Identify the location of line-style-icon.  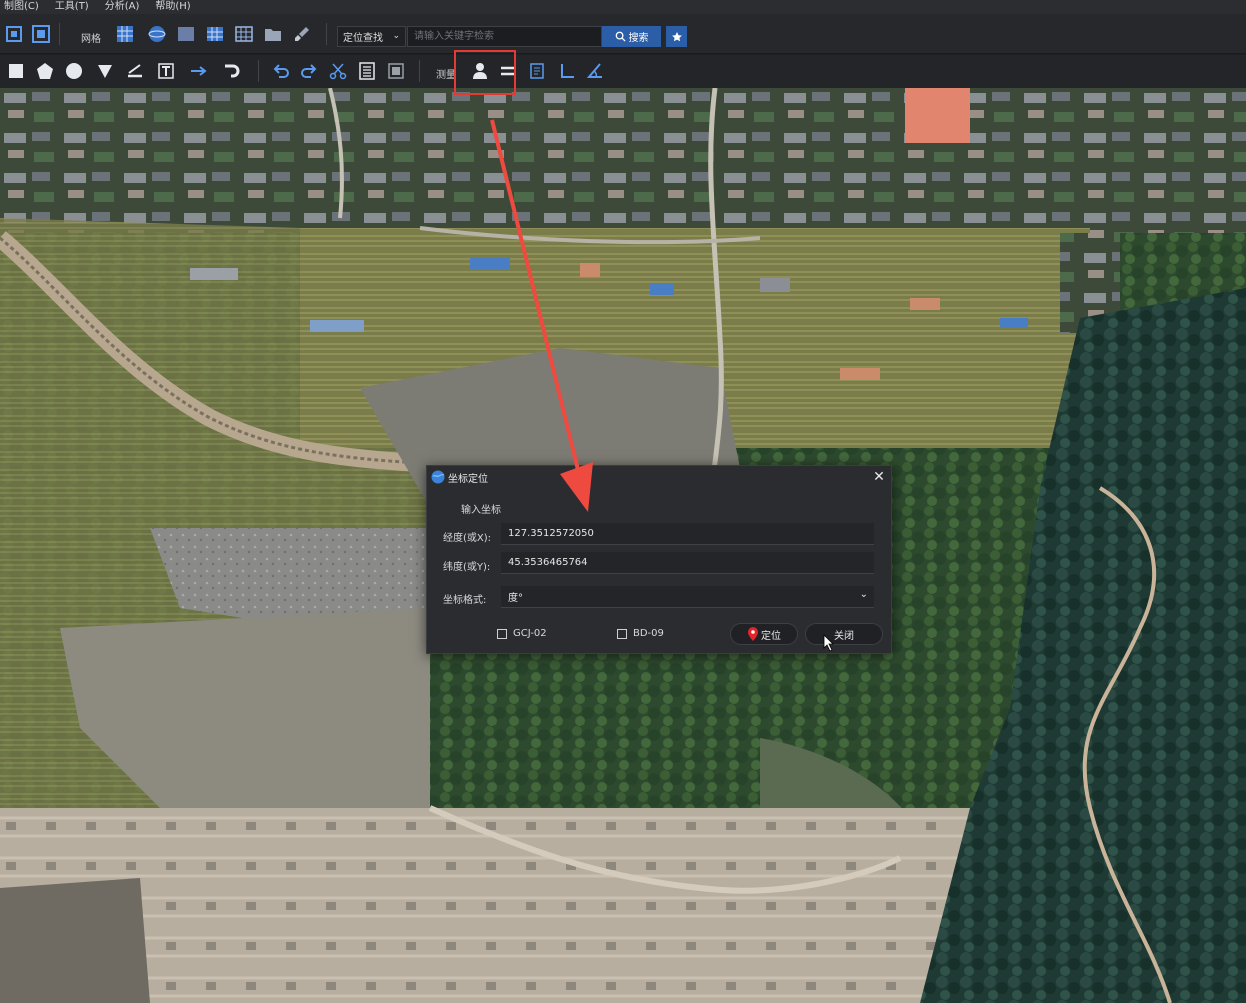
(135, 71).